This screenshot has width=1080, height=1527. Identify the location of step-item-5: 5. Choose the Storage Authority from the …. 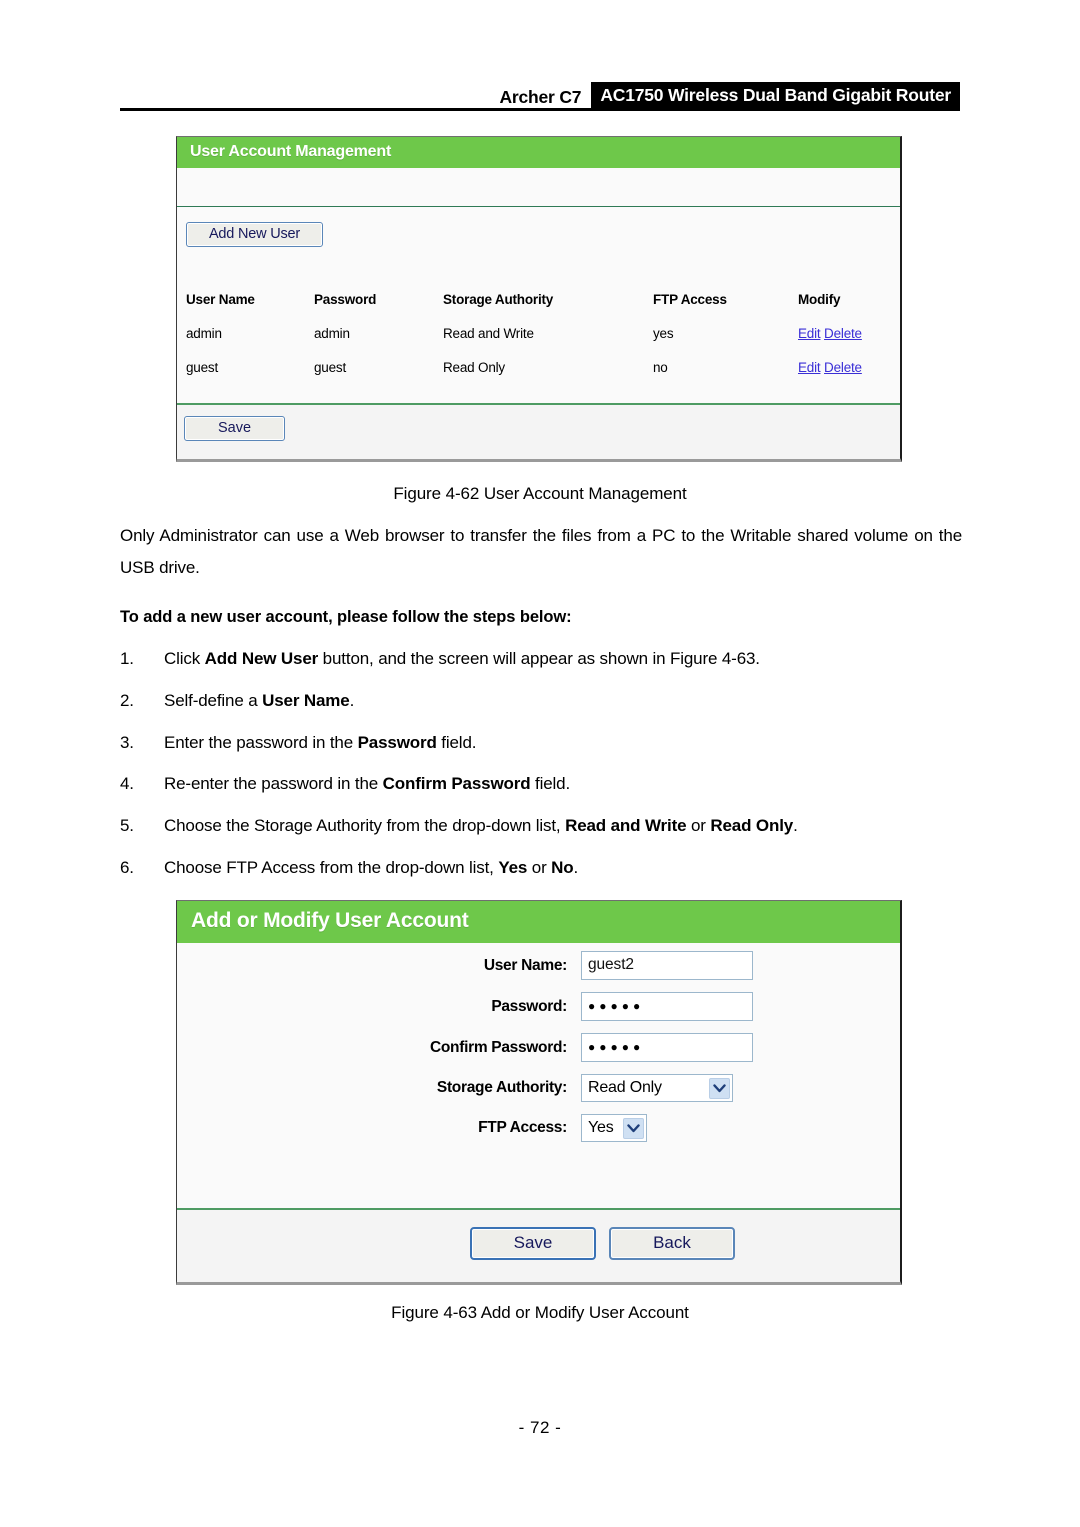
(550, 826).